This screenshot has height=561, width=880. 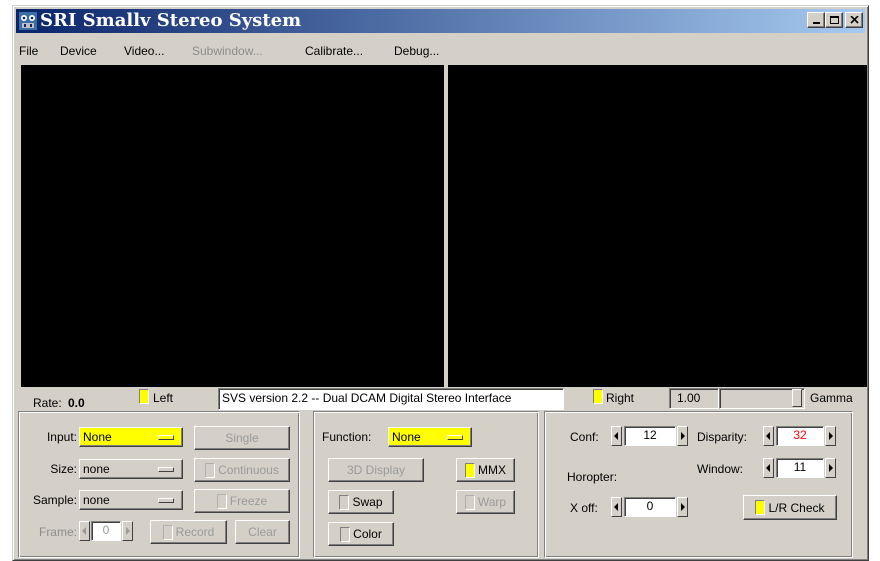 What do you see at coordinates (78, 51) in the screenshot?
I see `menu-device: Device` at bounding box center [78, 51].